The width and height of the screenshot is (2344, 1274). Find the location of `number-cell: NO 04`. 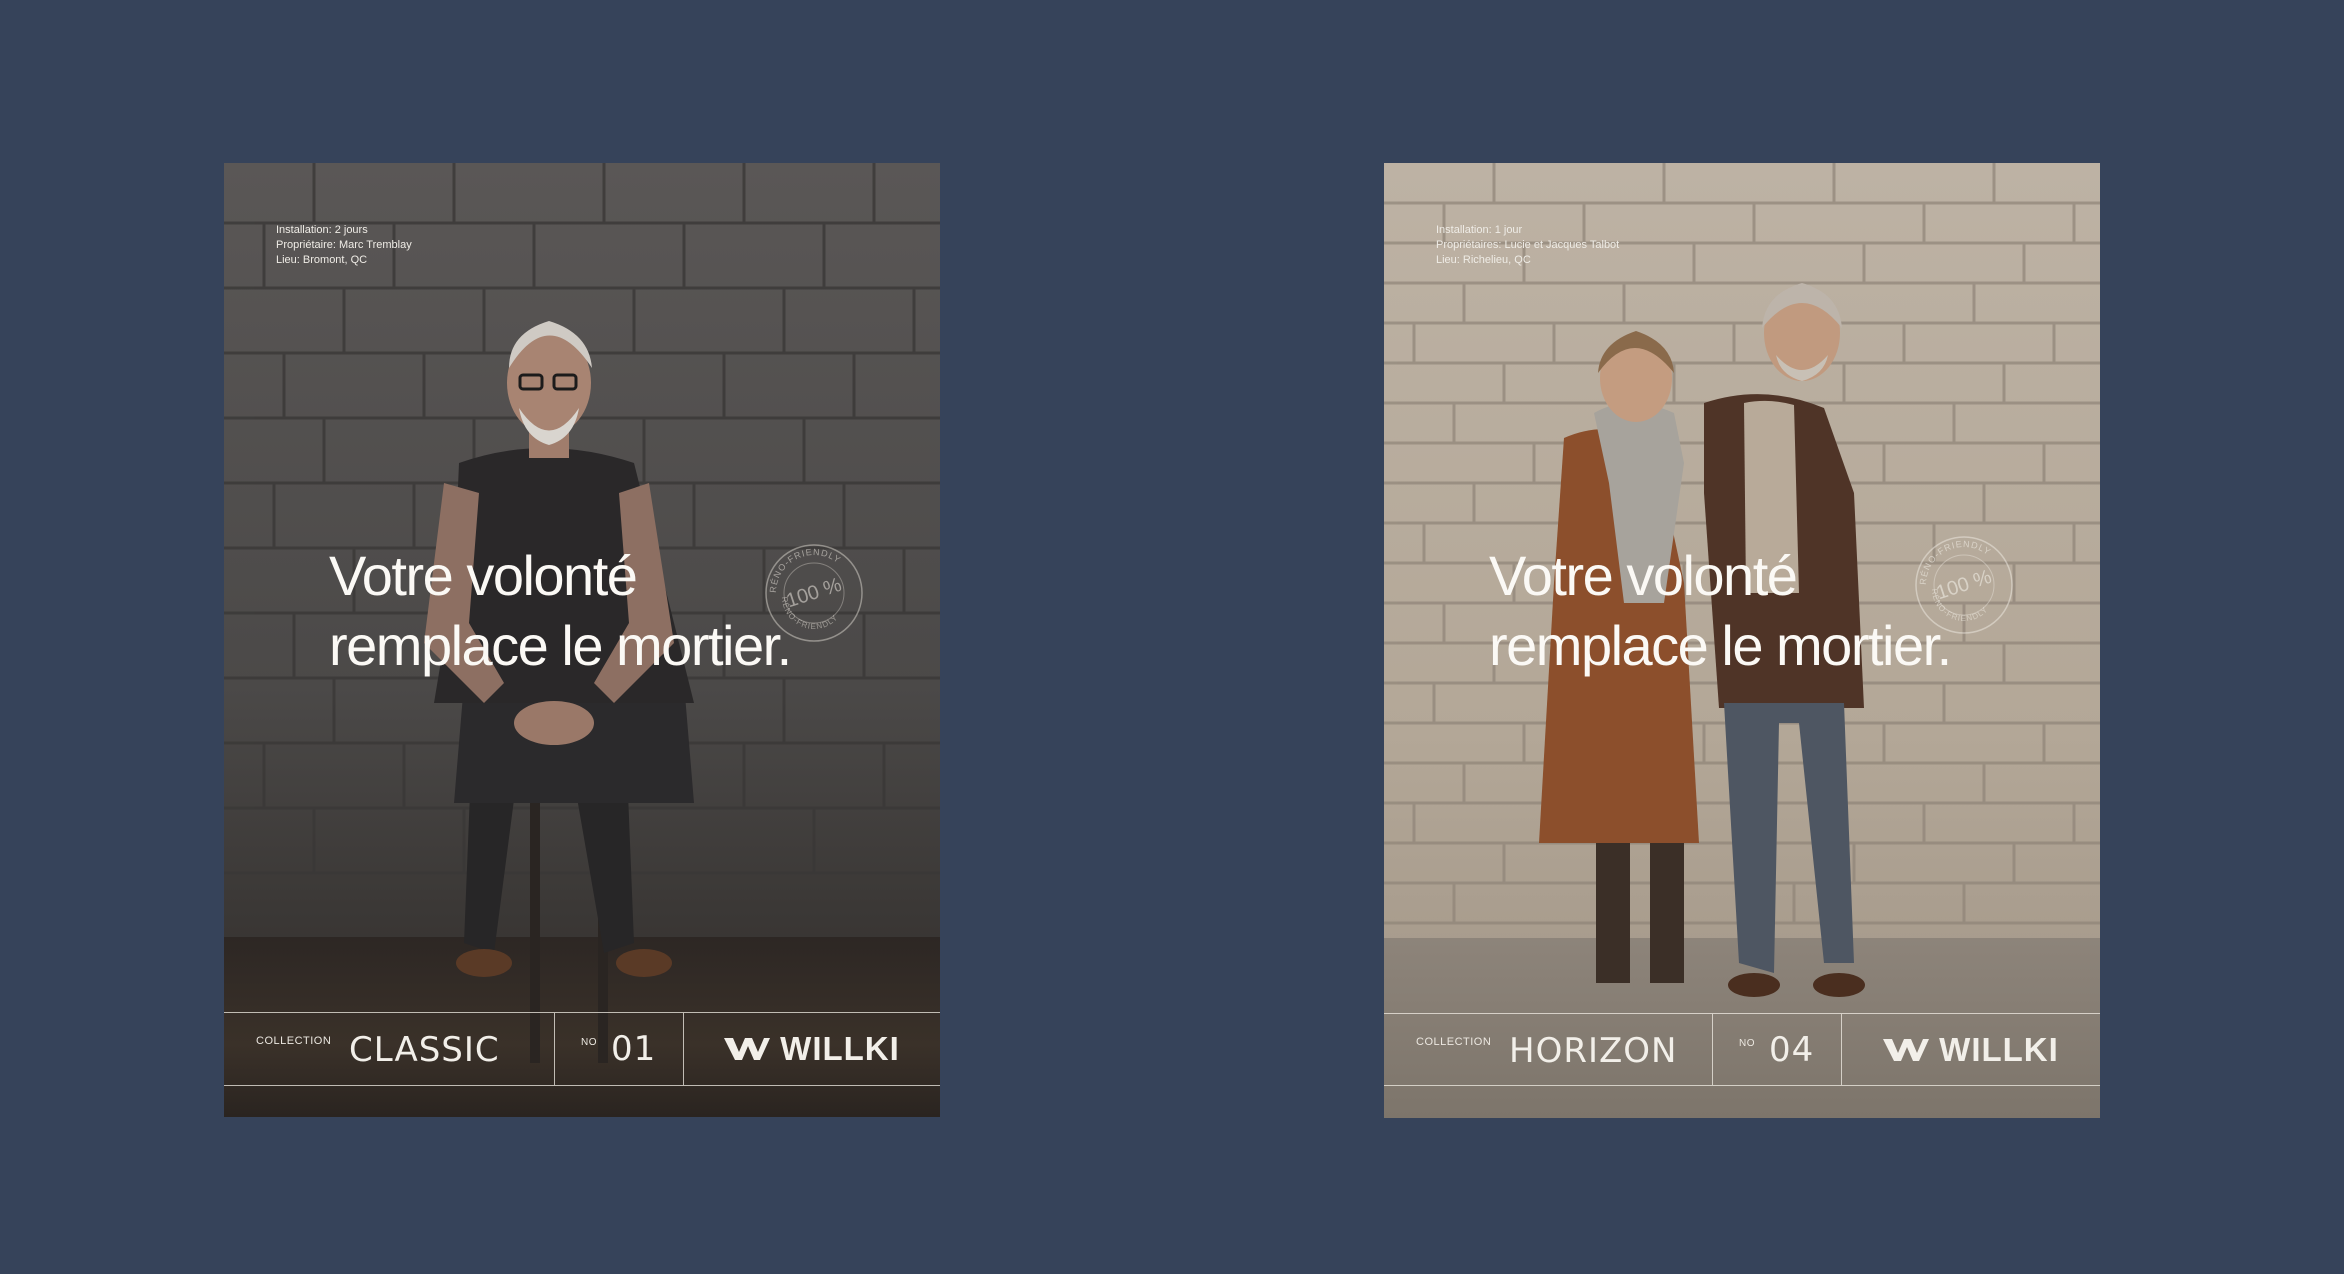

number-cell: NO 04 is located at coordinates (1777, 1049).